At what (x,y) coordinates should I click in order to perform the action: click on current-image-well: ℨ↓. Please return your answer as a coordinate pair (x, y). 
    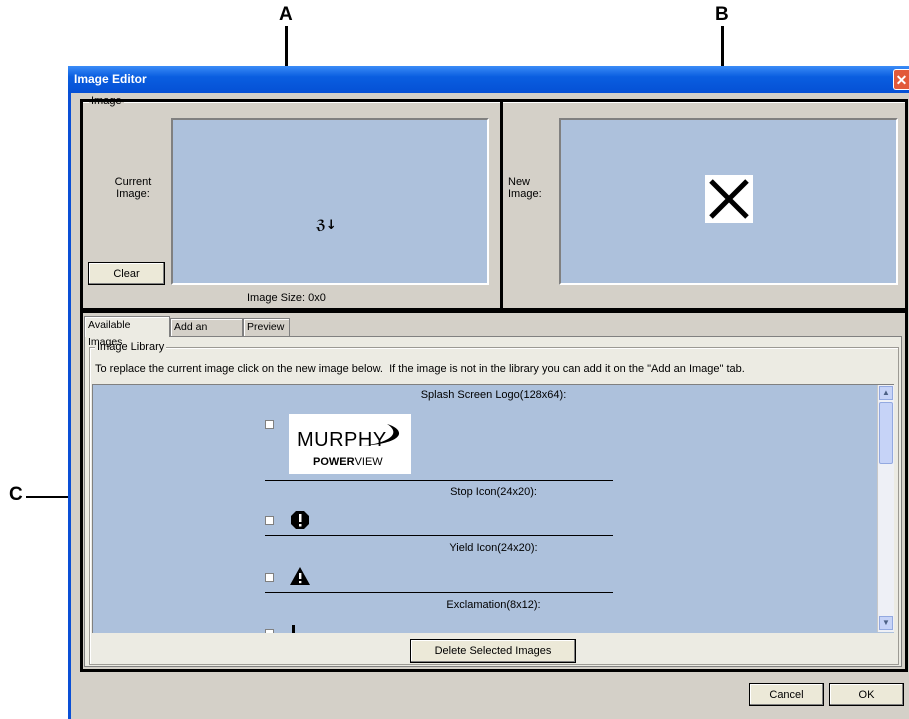
    Looking at the image, I should click on (330, 201).